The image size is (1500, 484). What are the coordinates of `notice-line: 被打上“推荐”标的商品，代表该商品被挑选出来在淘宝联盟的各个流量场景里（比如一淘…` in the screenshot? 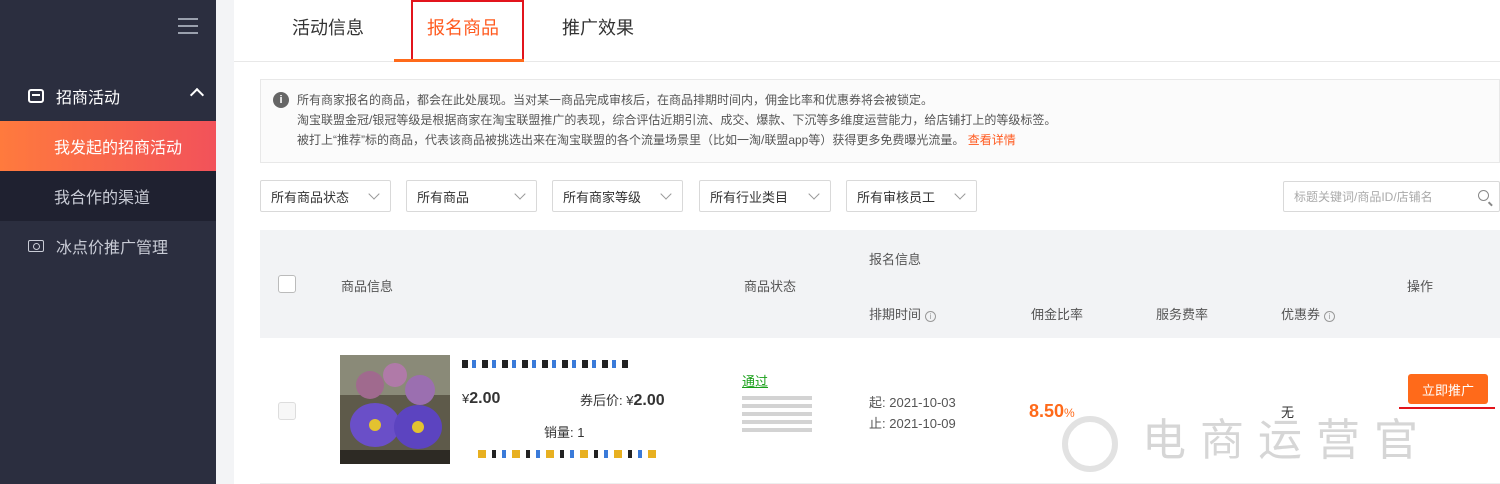 It's located at (656, 140).